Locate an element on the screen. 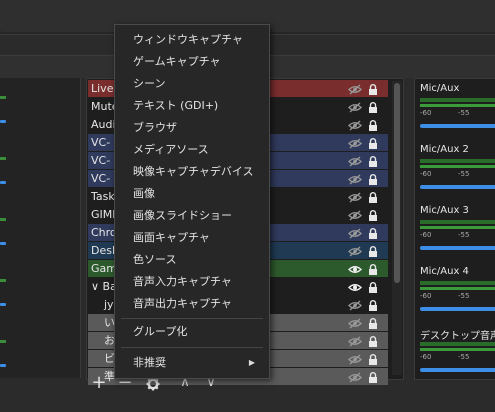  menu-item-label: 色ソース is located at coordinates (155, 259).